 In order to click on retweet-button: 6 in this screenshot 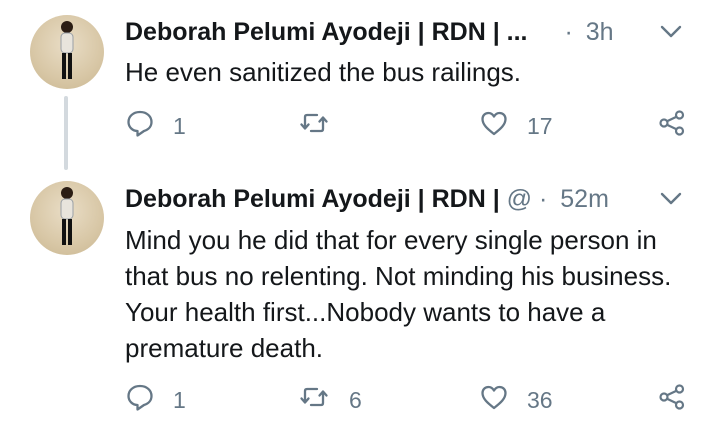, I will do `click(330, 400)`.